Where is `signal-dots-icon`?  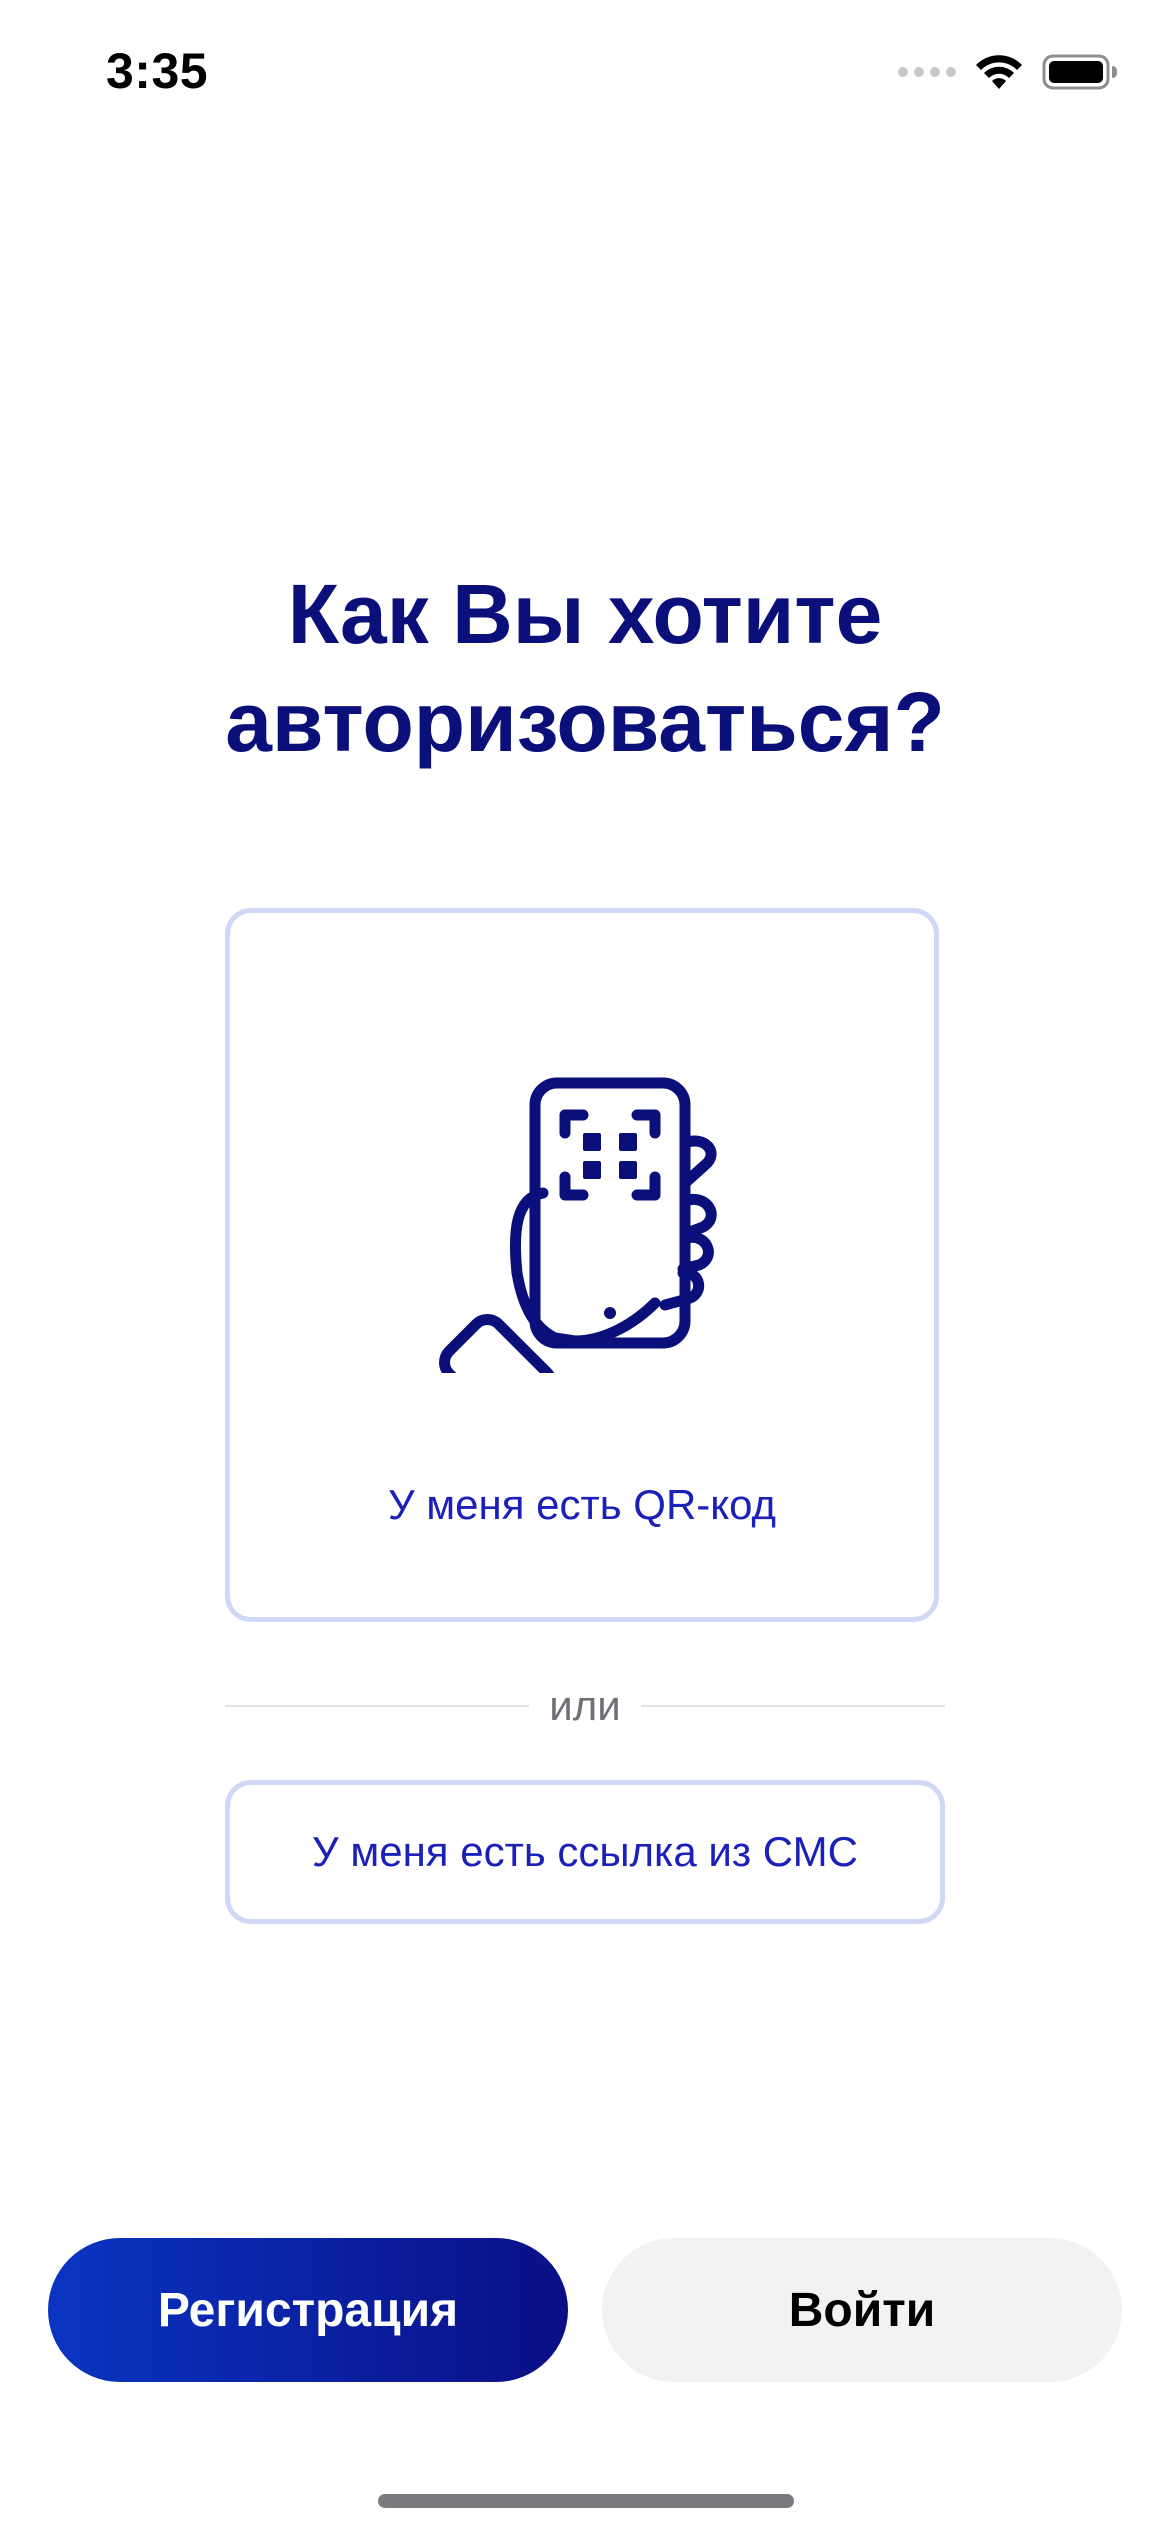 signal-dots-icon is located at coordinates (927, 72).